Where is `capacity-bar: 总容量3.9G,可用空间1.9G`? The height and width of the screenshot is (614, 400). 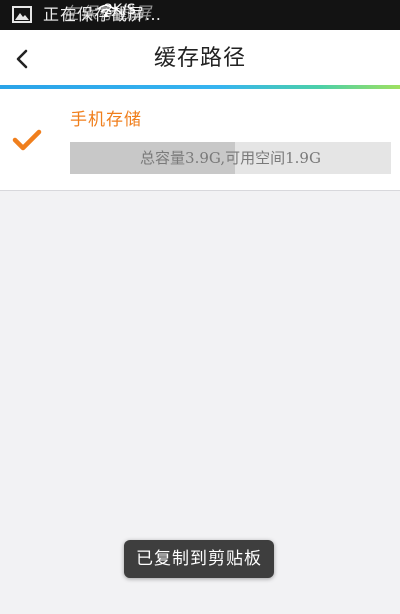
capacity-bar: 总容量3.9G,可用空间1.9G is located at coordinates (230, 158).